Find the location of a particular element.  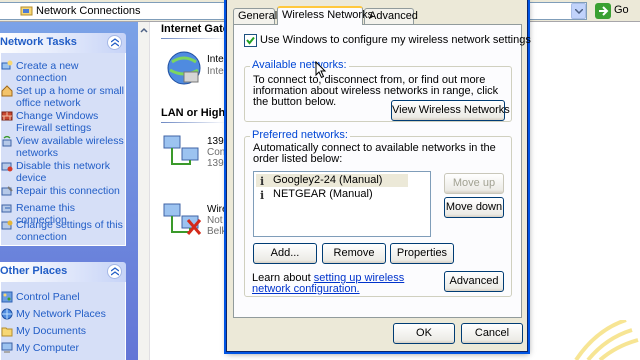

network-tasks-header: Network Tasks is located at coordinates (63, 43).